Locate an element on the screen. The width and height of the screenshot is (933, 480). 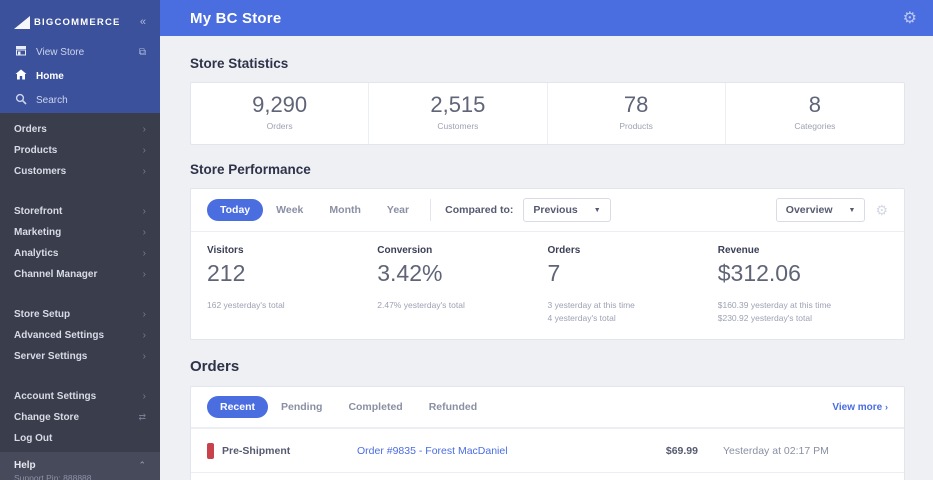
stat-customers: 2,515 Customers is located at coordinates (458, 113).